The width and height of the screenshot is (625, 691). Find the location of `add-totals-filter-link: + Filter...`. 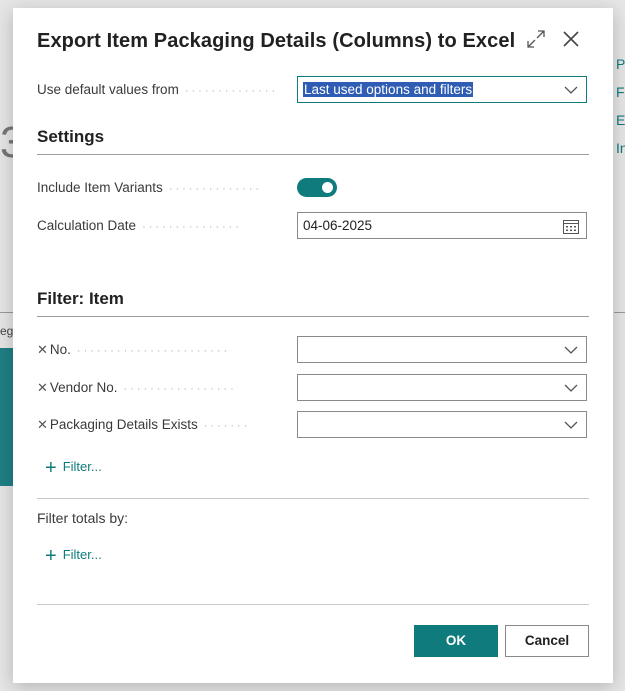

add-totals-filter-link: + Filter... is located at coordinates (73, 556).